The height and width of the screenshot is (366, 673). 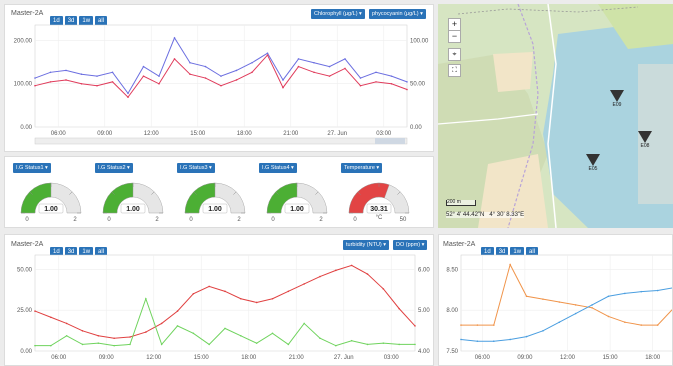 What do you see at coordinates (26, 352) in the screenshot?
I see `y-left-tick-label: 0.00` at bounding box center [26, 352].